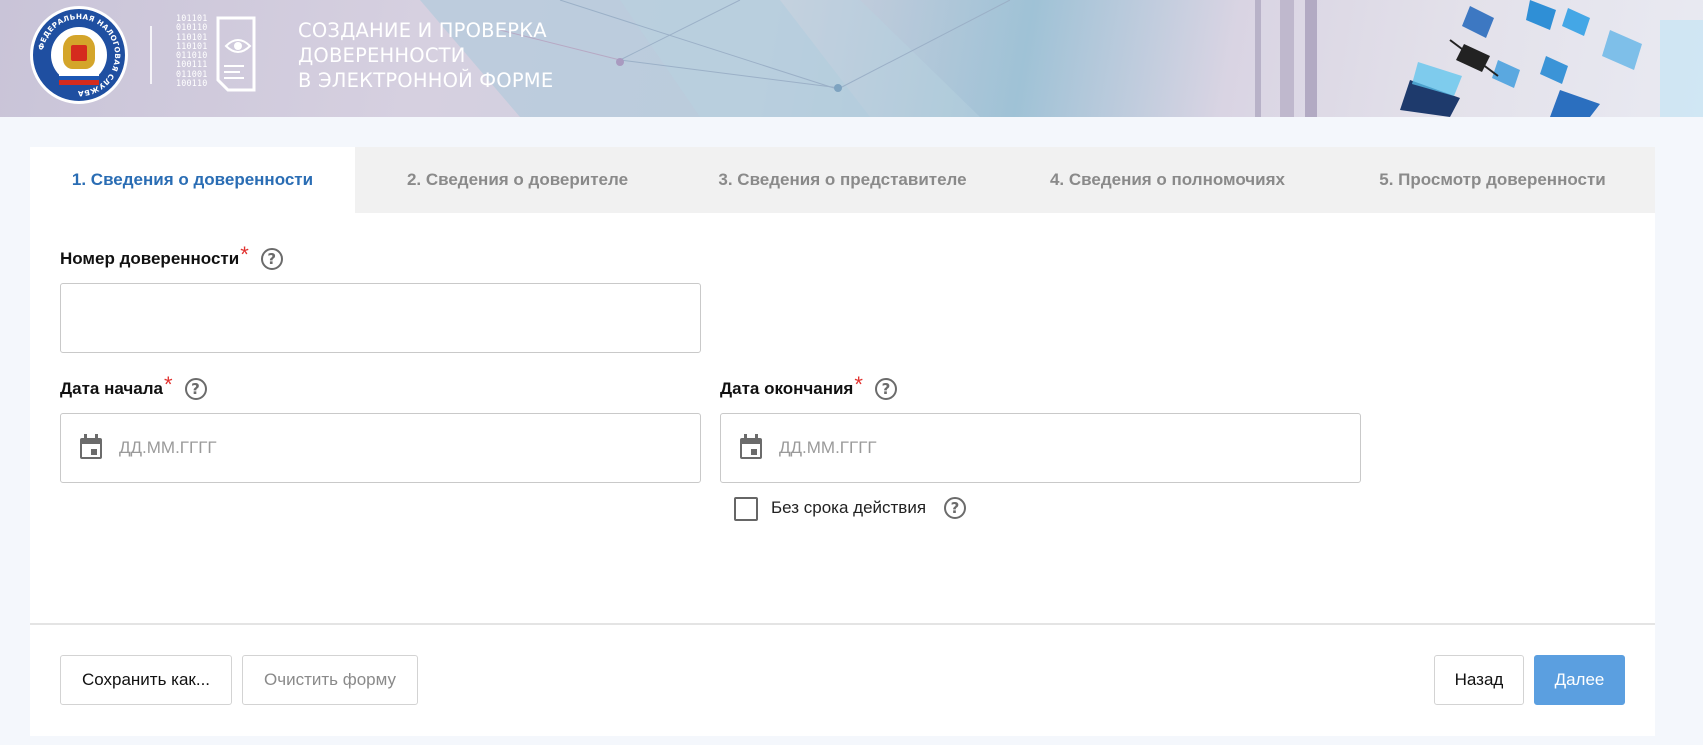 The height and width of the screenshot is (745, 1703). I want to click on tab-representative-details: 3. Сведения о представителе, so click(842, 180).